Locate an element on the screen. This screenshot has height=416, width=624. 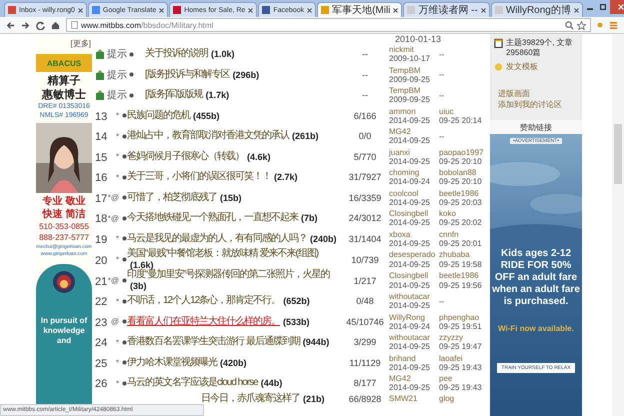
post-title: 印度“曼加里安”号探测器传回的第二张照片，火星的 is located at coordinates (228, 275).